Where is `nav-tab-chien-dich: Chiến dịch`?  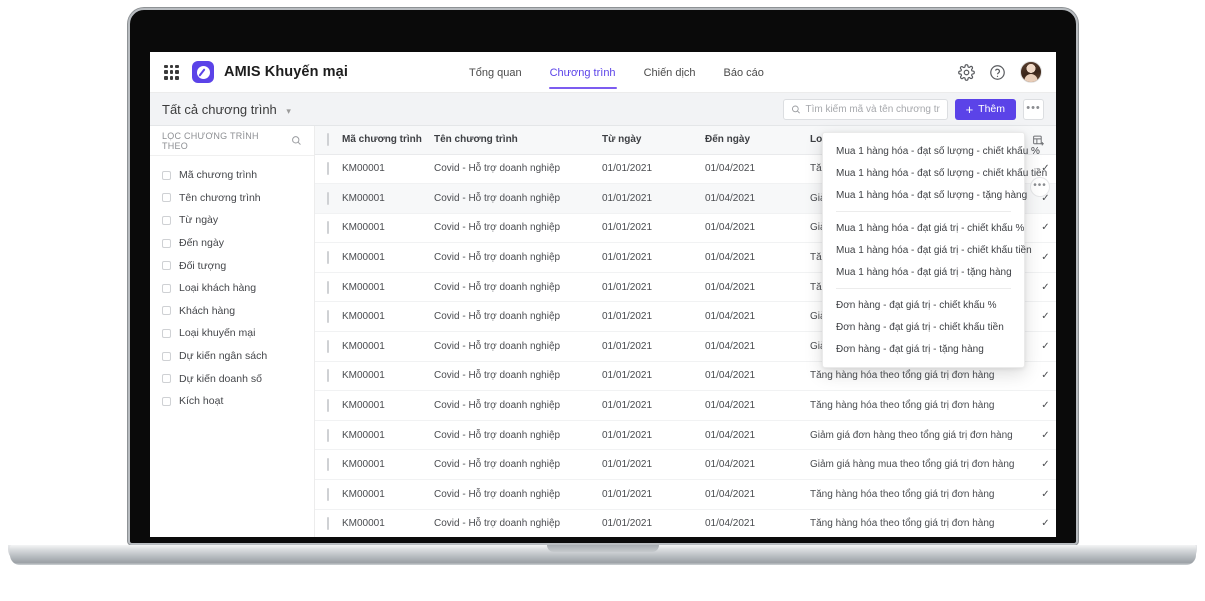 nav-tab-chien-dich: Chiến dịch is located at coordinates (670, 72).